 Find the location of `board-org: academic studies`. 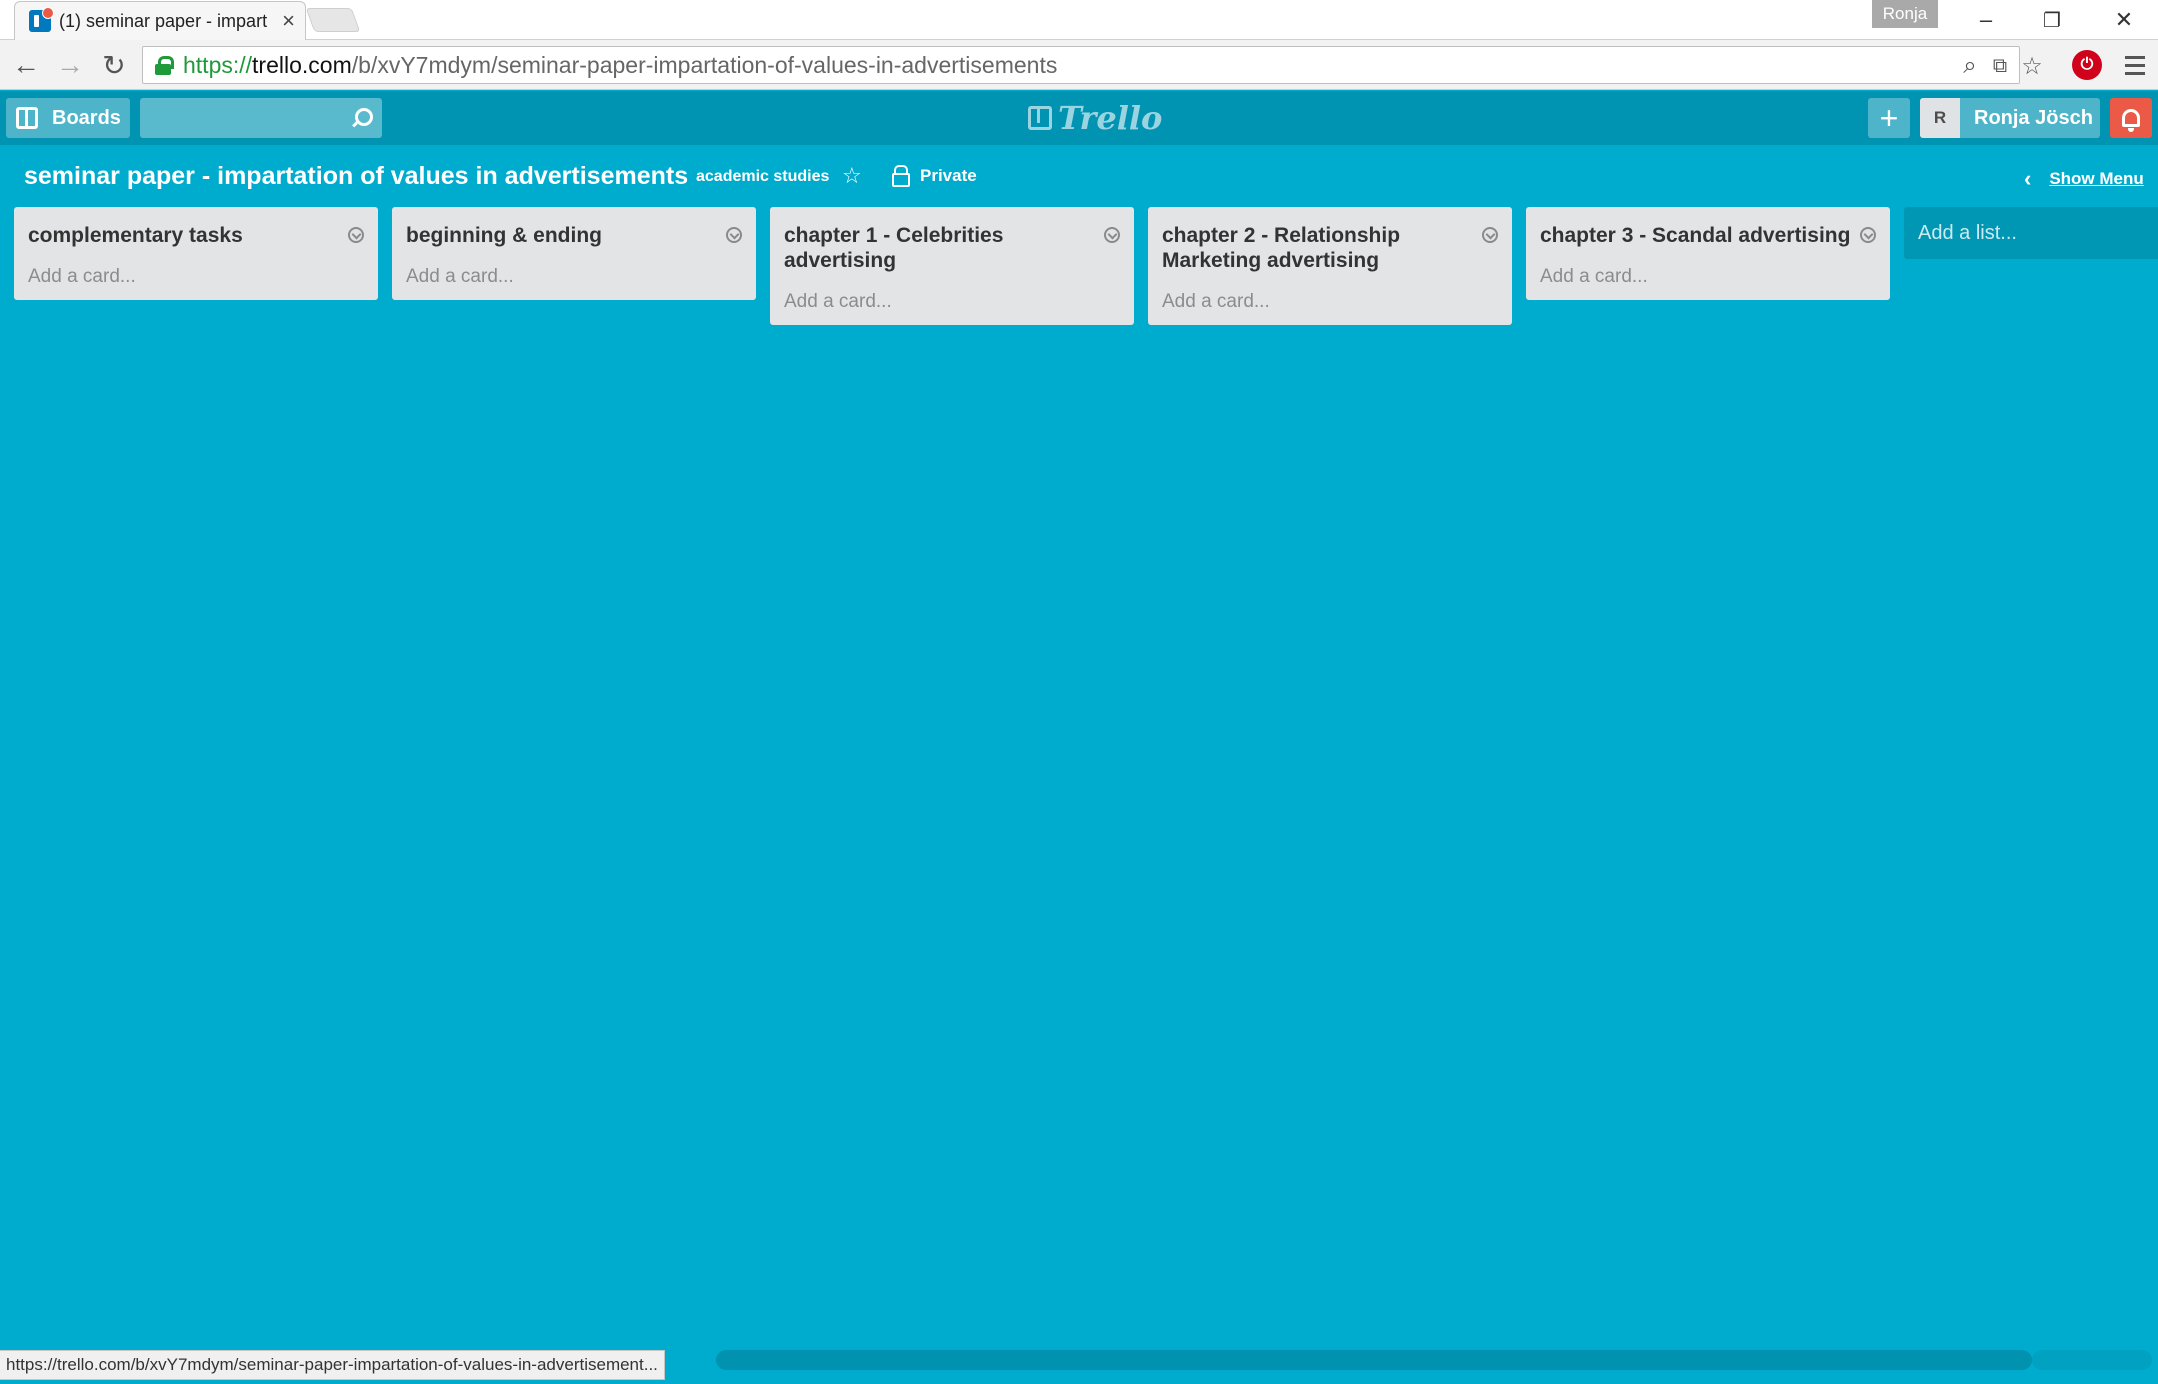

board-org: academic studies is located at coordinates (762, 177).